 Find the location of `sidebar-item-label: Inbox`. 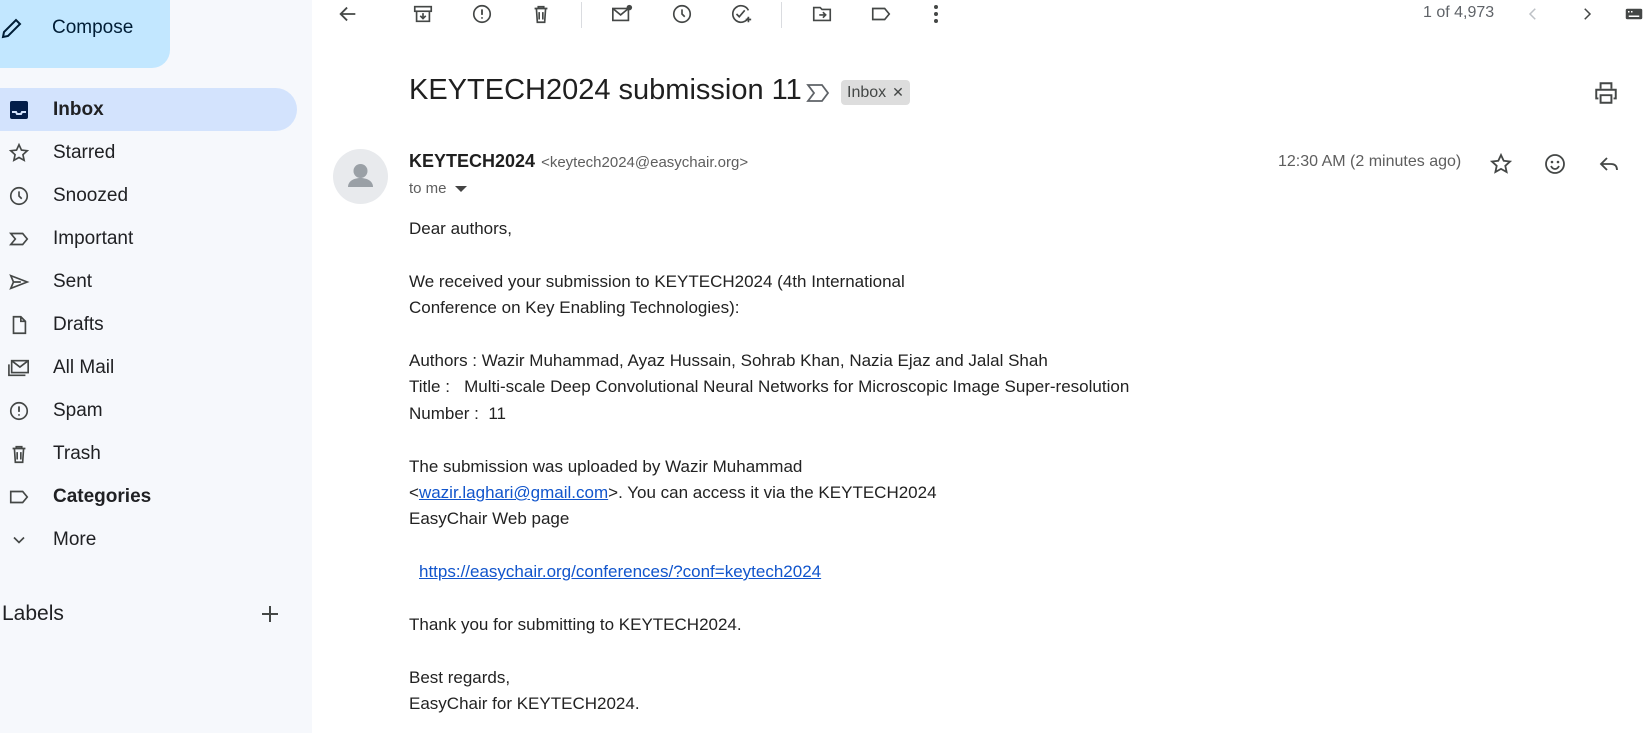

sidebar-item-label: Inbox is located at coordinates (78, 109).